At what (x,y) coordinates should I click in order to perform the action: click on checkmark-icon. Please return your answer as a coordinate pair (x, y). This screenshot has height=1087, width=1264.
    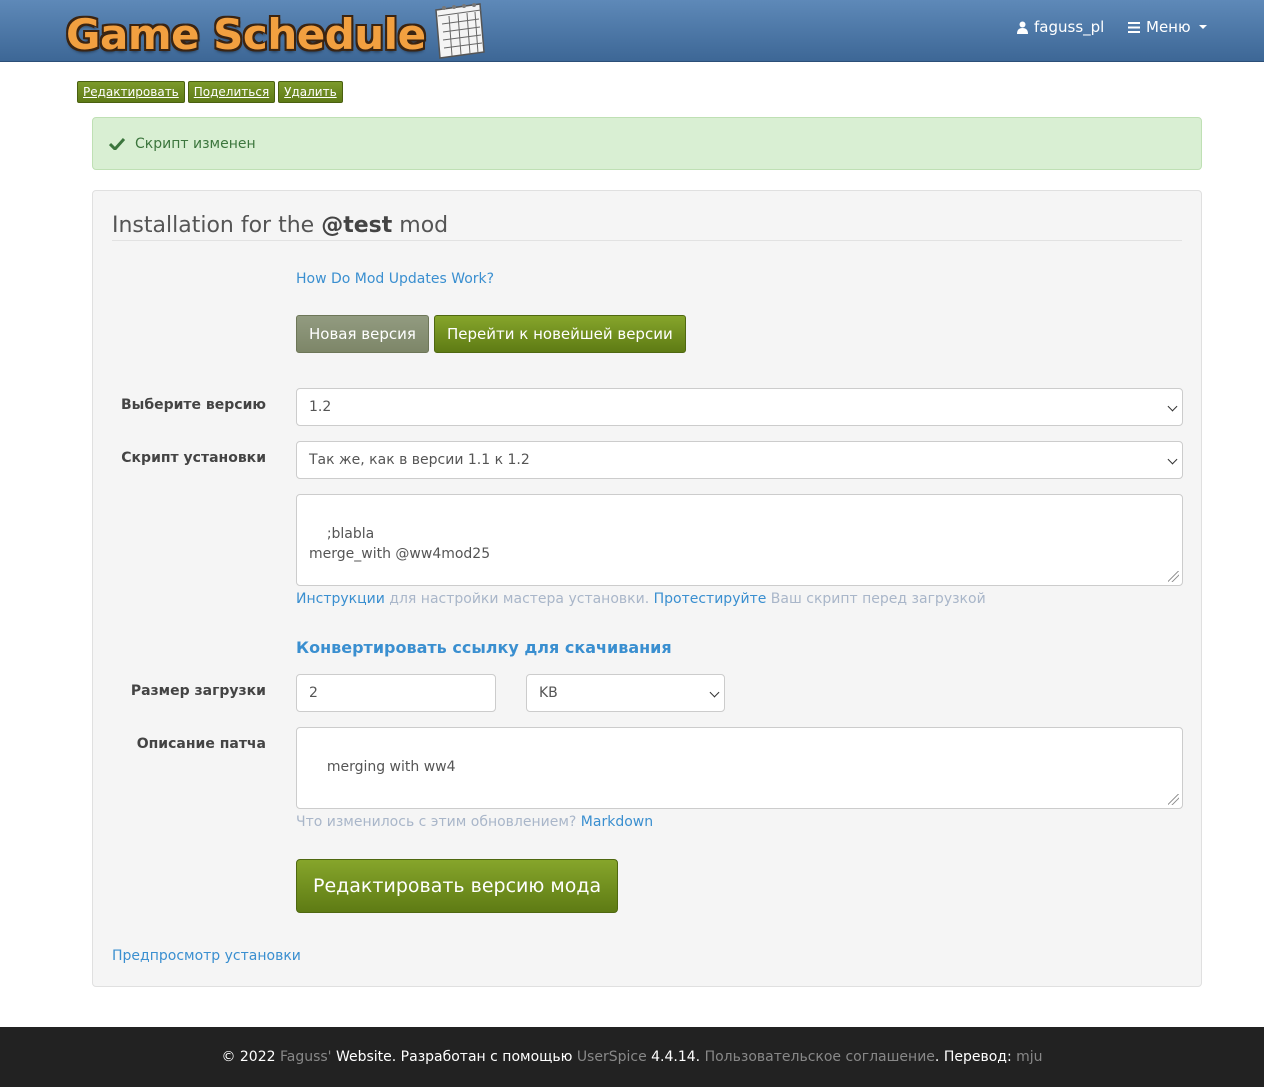
    Looking at the image, I should click on (117, 143).